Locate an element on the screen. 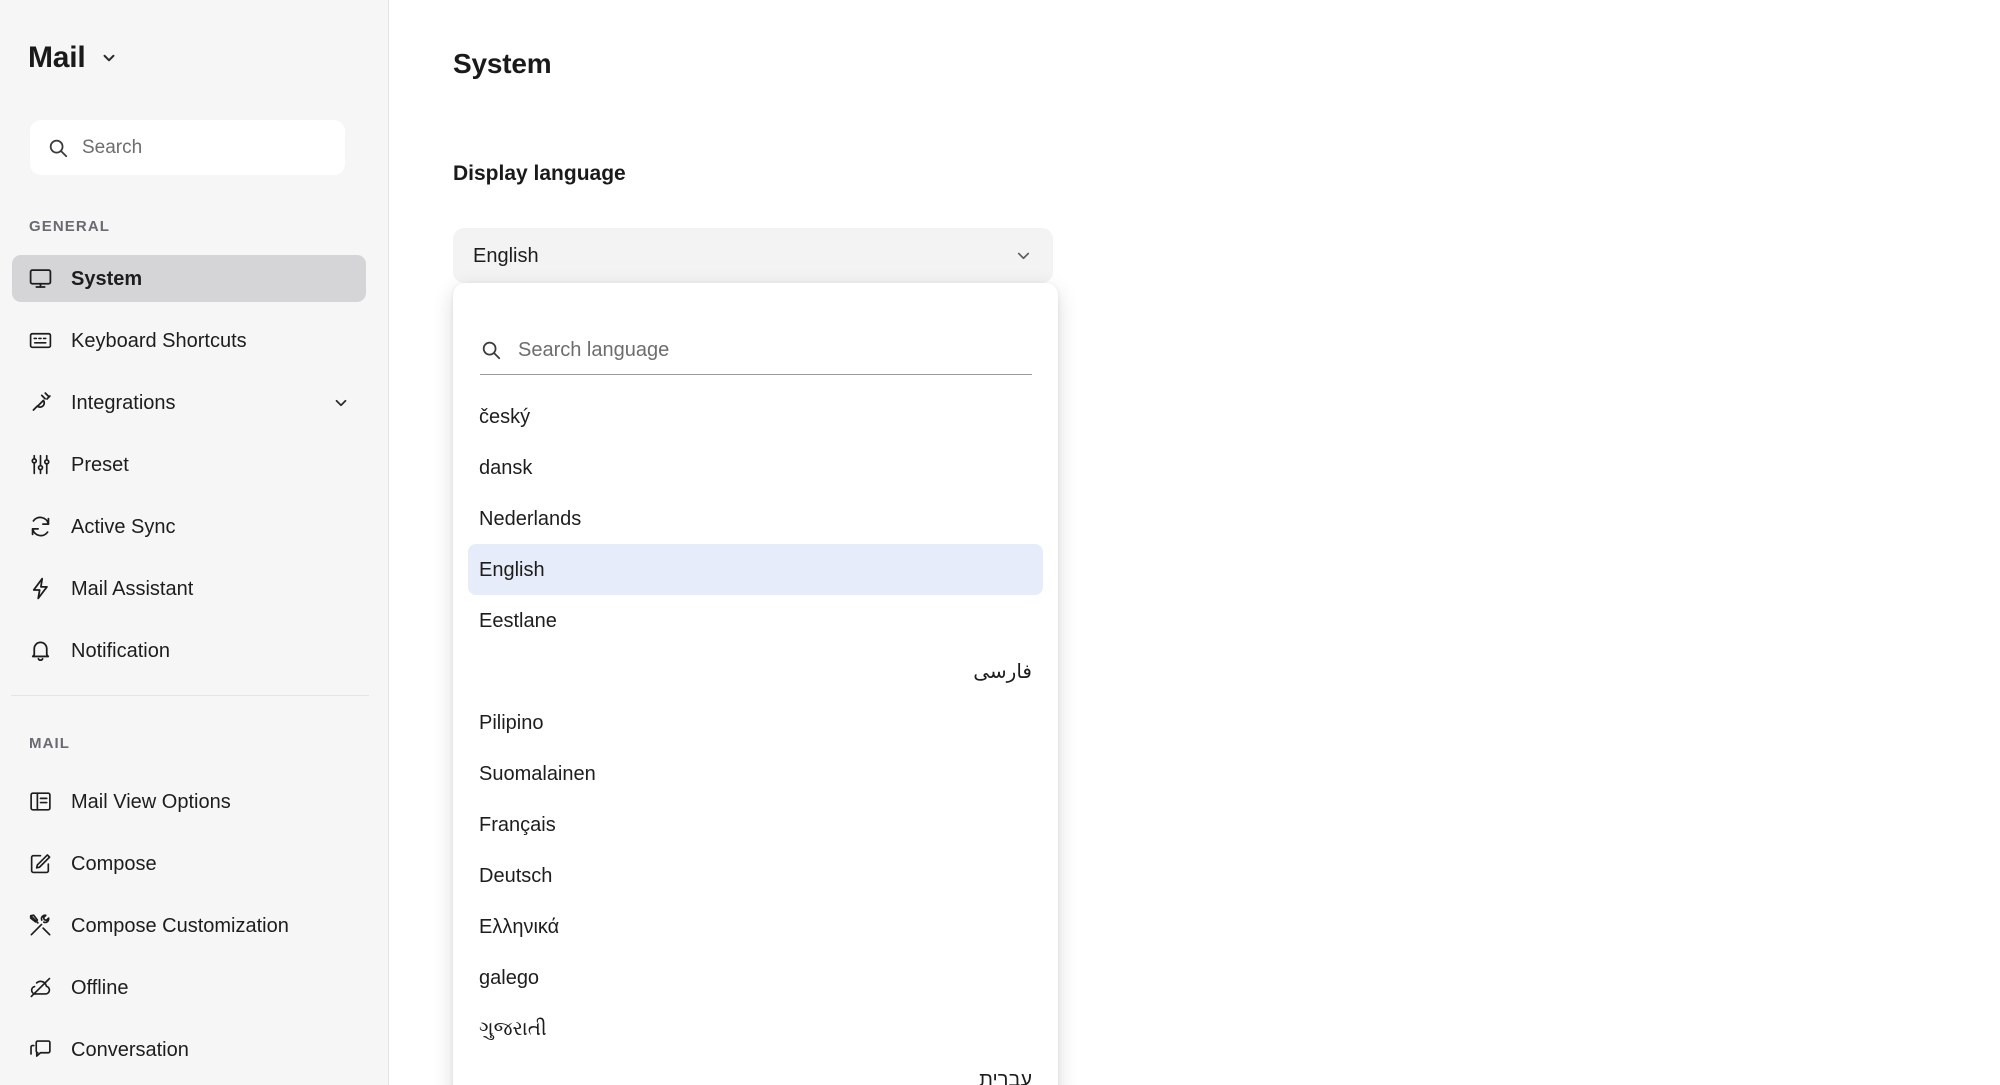 The width and height of the screenshot is (2000, 1085). sidebar-item-label: Active Sync is located at coordinates (123, 526).